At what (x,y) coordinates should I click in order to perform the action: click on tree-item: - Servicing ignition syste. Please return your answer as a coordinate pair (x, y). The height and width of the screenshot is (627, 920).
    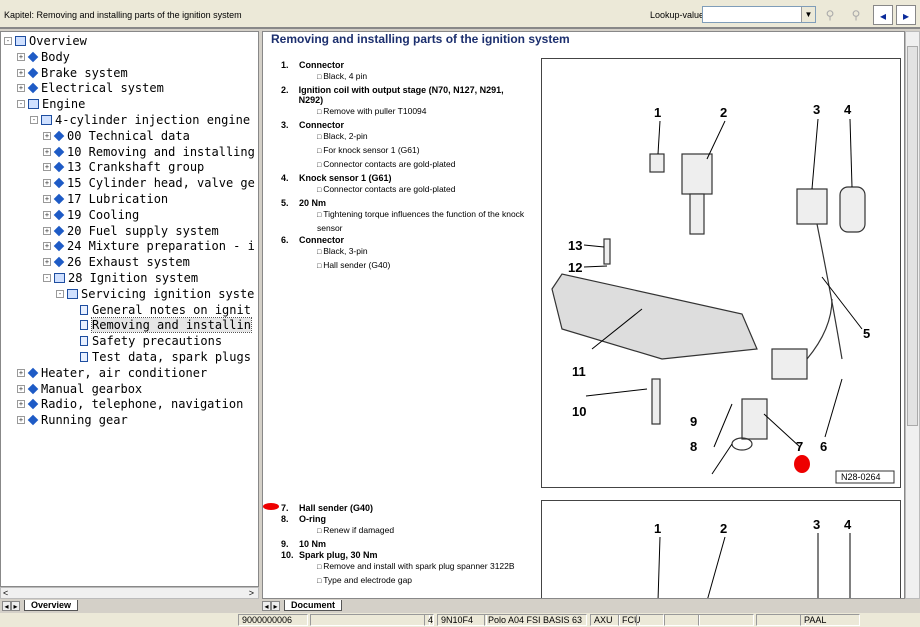
    Looking at the image, I should click on (155, 294).